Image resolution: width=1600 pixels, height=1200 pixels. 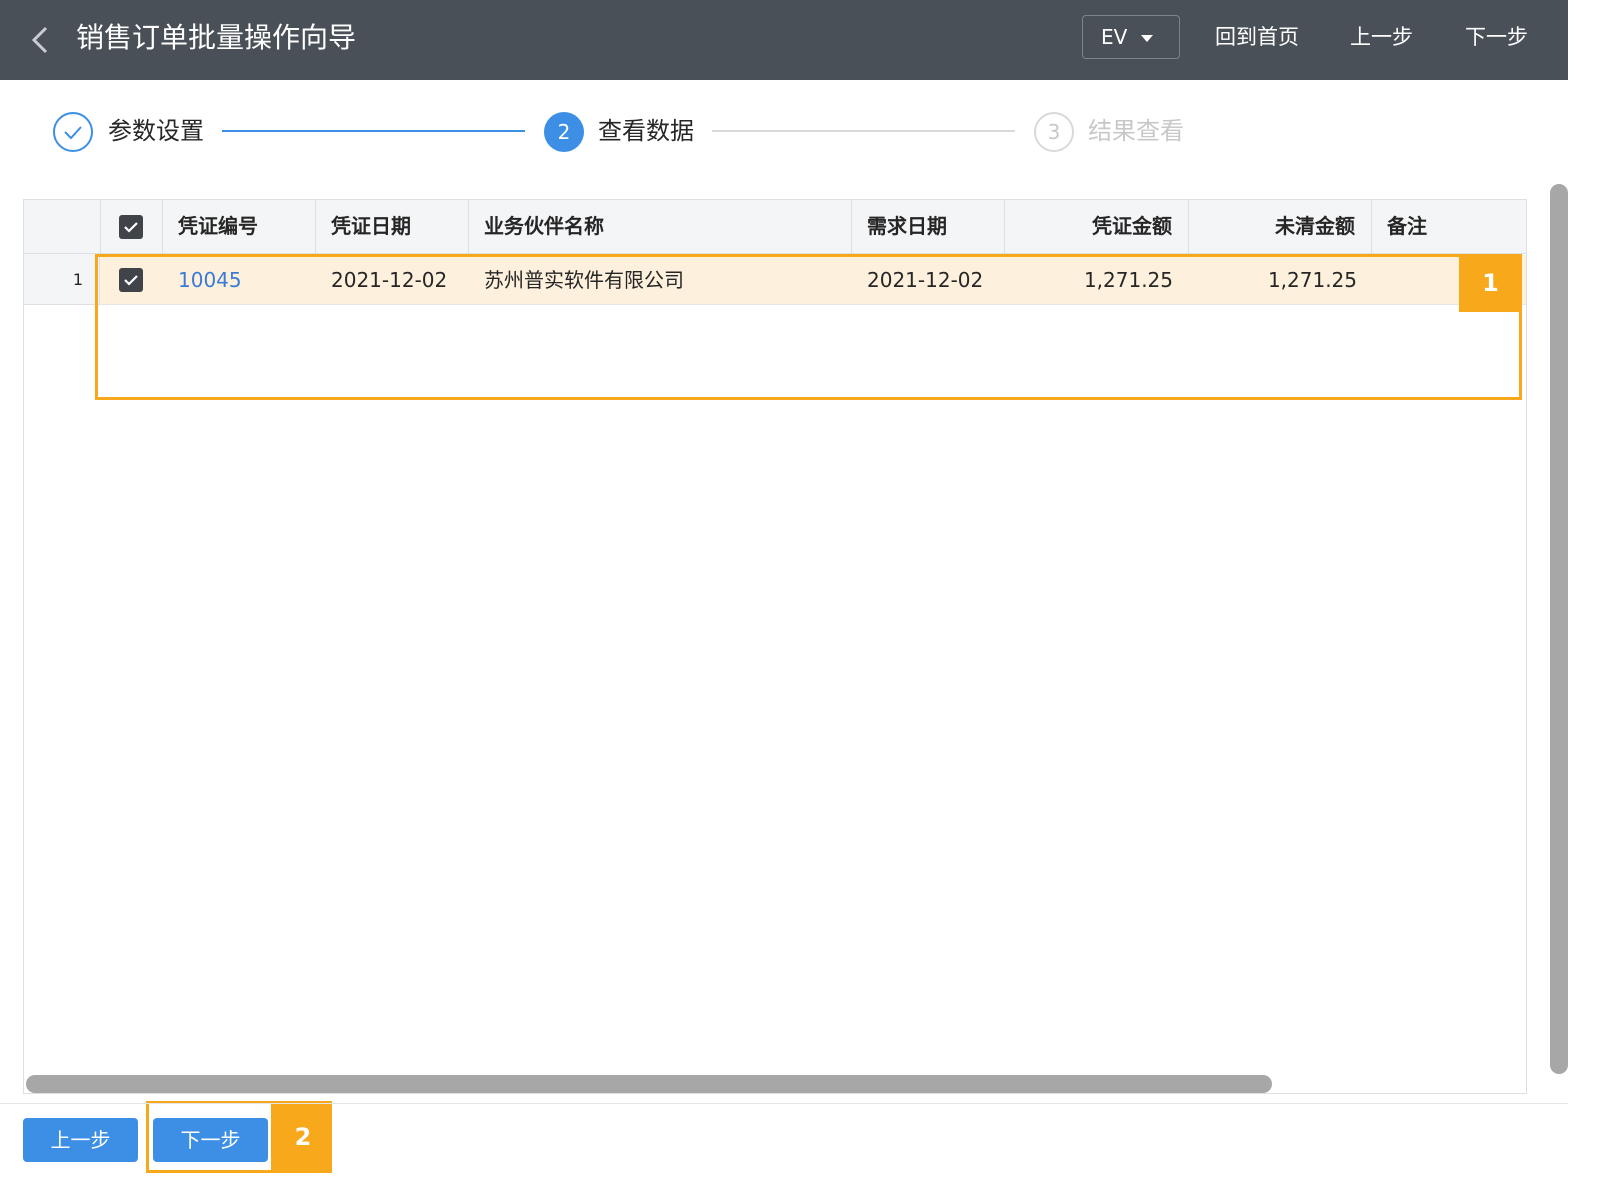 I want to click on highlight-box-row, so click(x=808, y=327).